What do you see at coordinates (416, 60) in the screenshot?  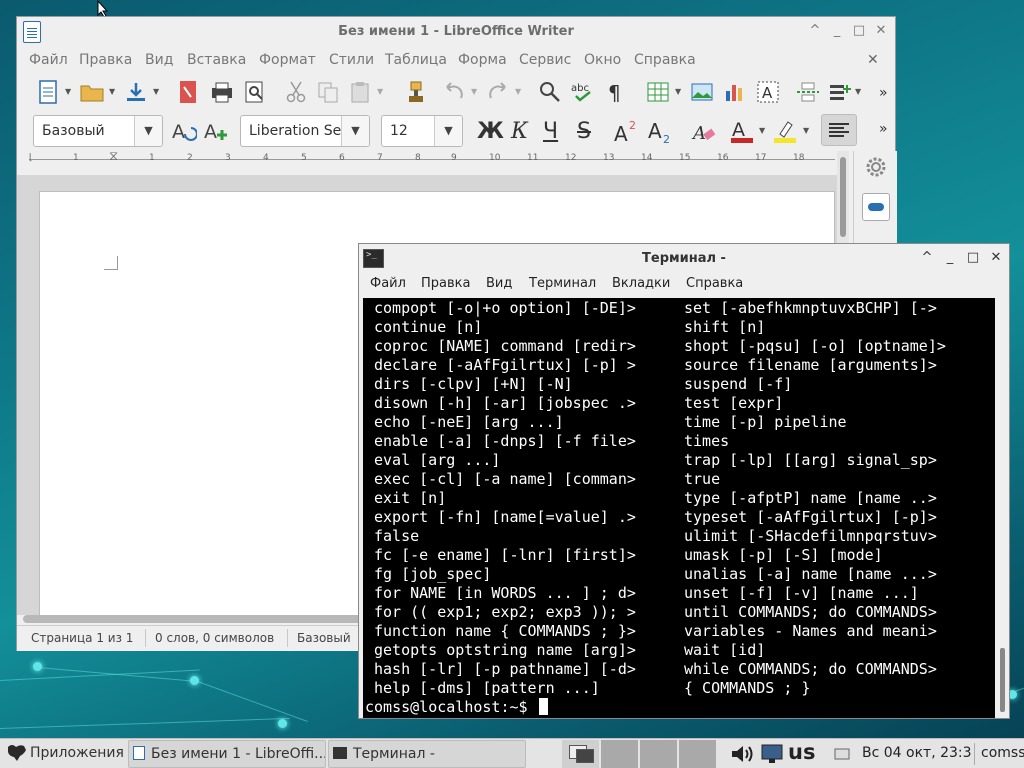 I see `menu-table: Таблица` at bounding box center [416, 60].